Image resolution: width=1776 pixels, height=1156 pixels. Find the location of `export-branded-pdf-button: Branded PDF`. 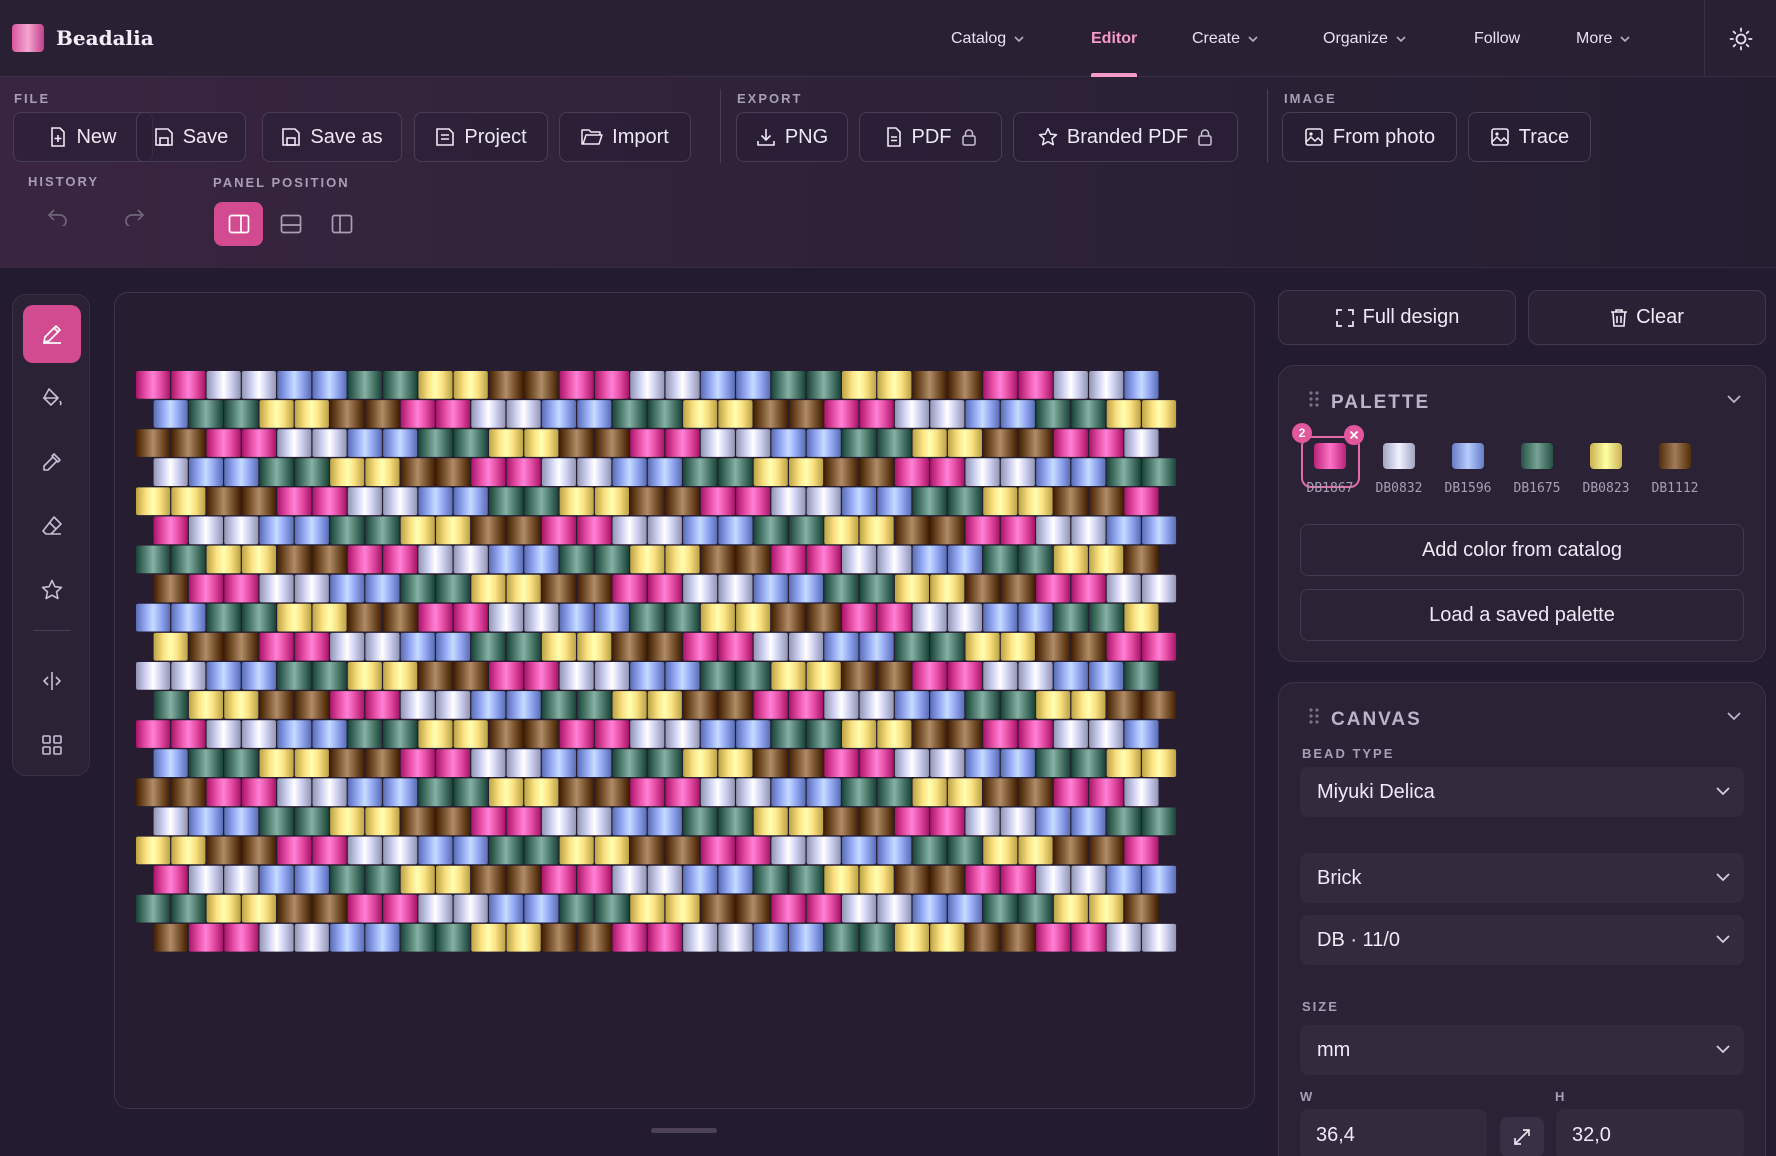

export-branded-pdf-button: Branded PDF is located at coordinates (1125, 137).